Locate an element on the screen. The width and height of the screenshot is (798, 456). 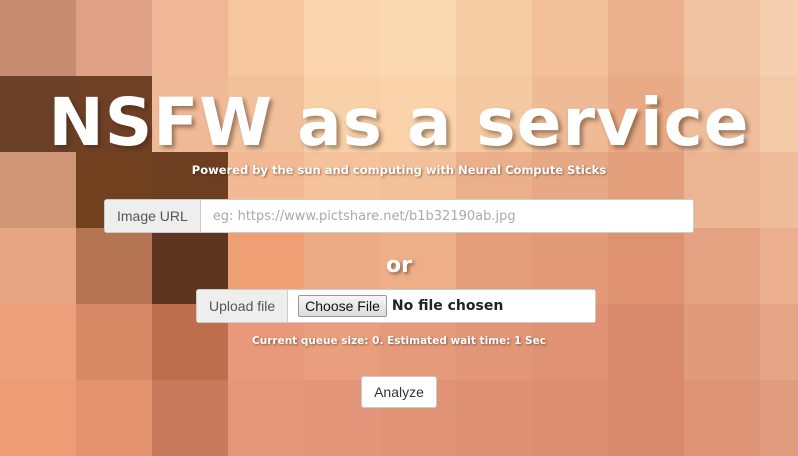
image-url-group: Image URL is located at coordinates (399, 216).